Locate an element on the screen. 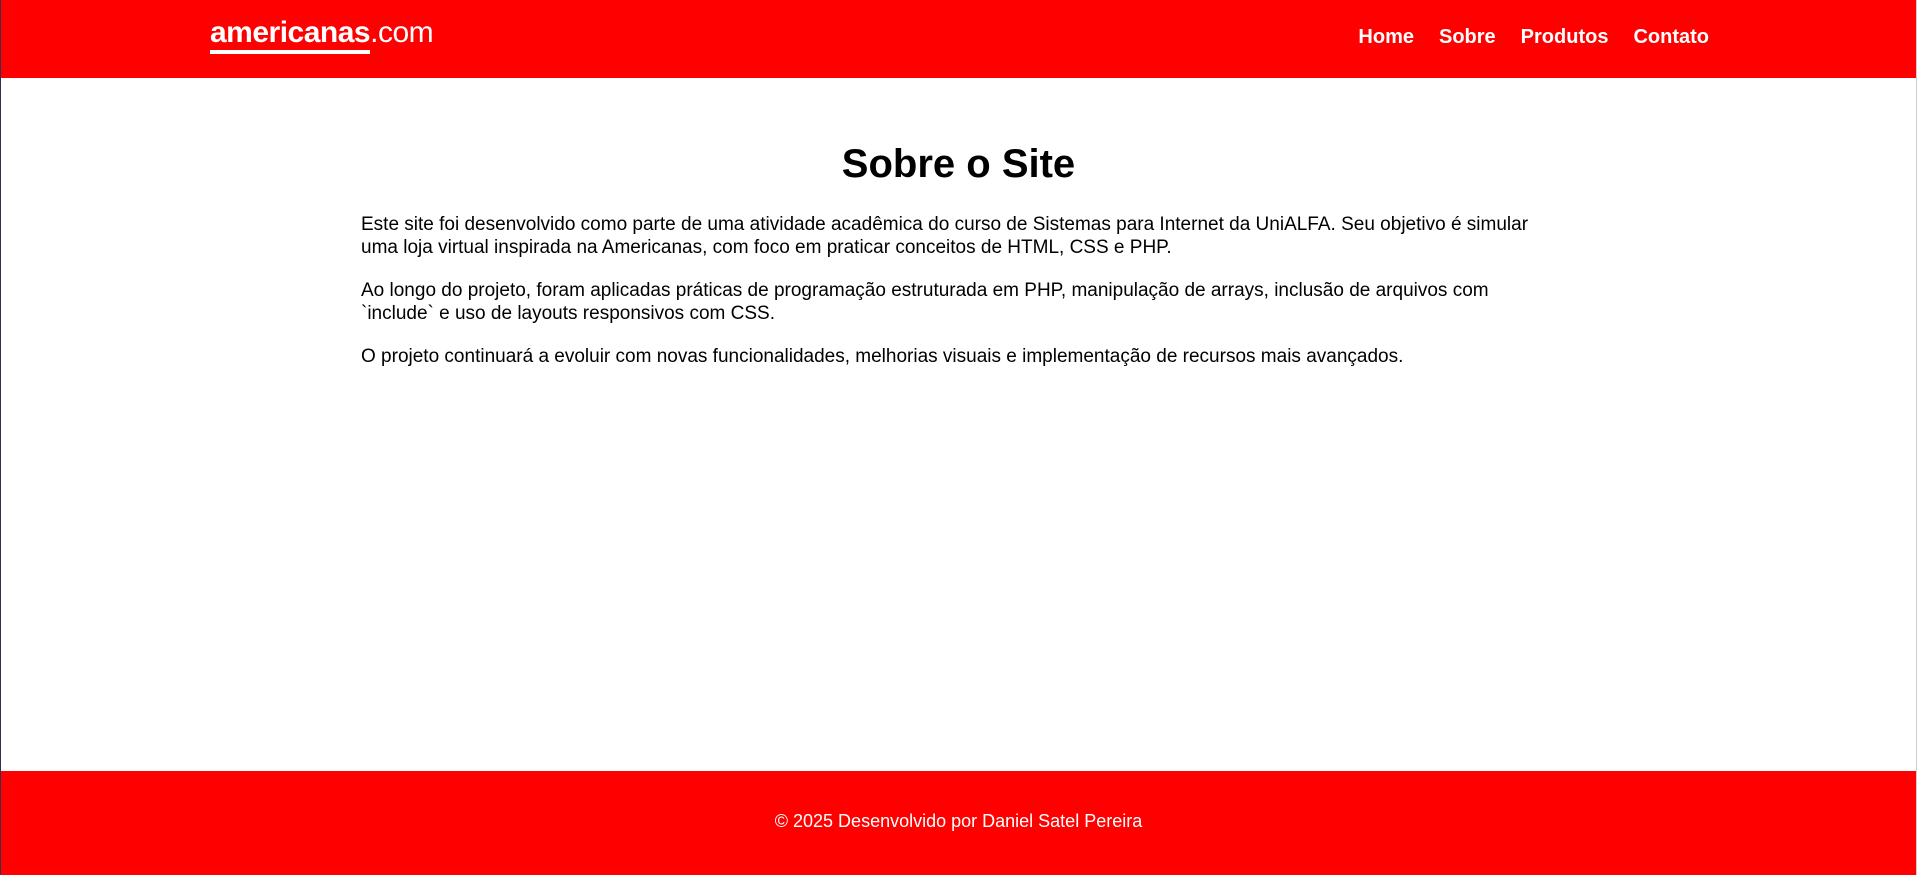 The image size is (1919, 875). nav-sobre-link: Sobre is located at coordinates (1467, 37).